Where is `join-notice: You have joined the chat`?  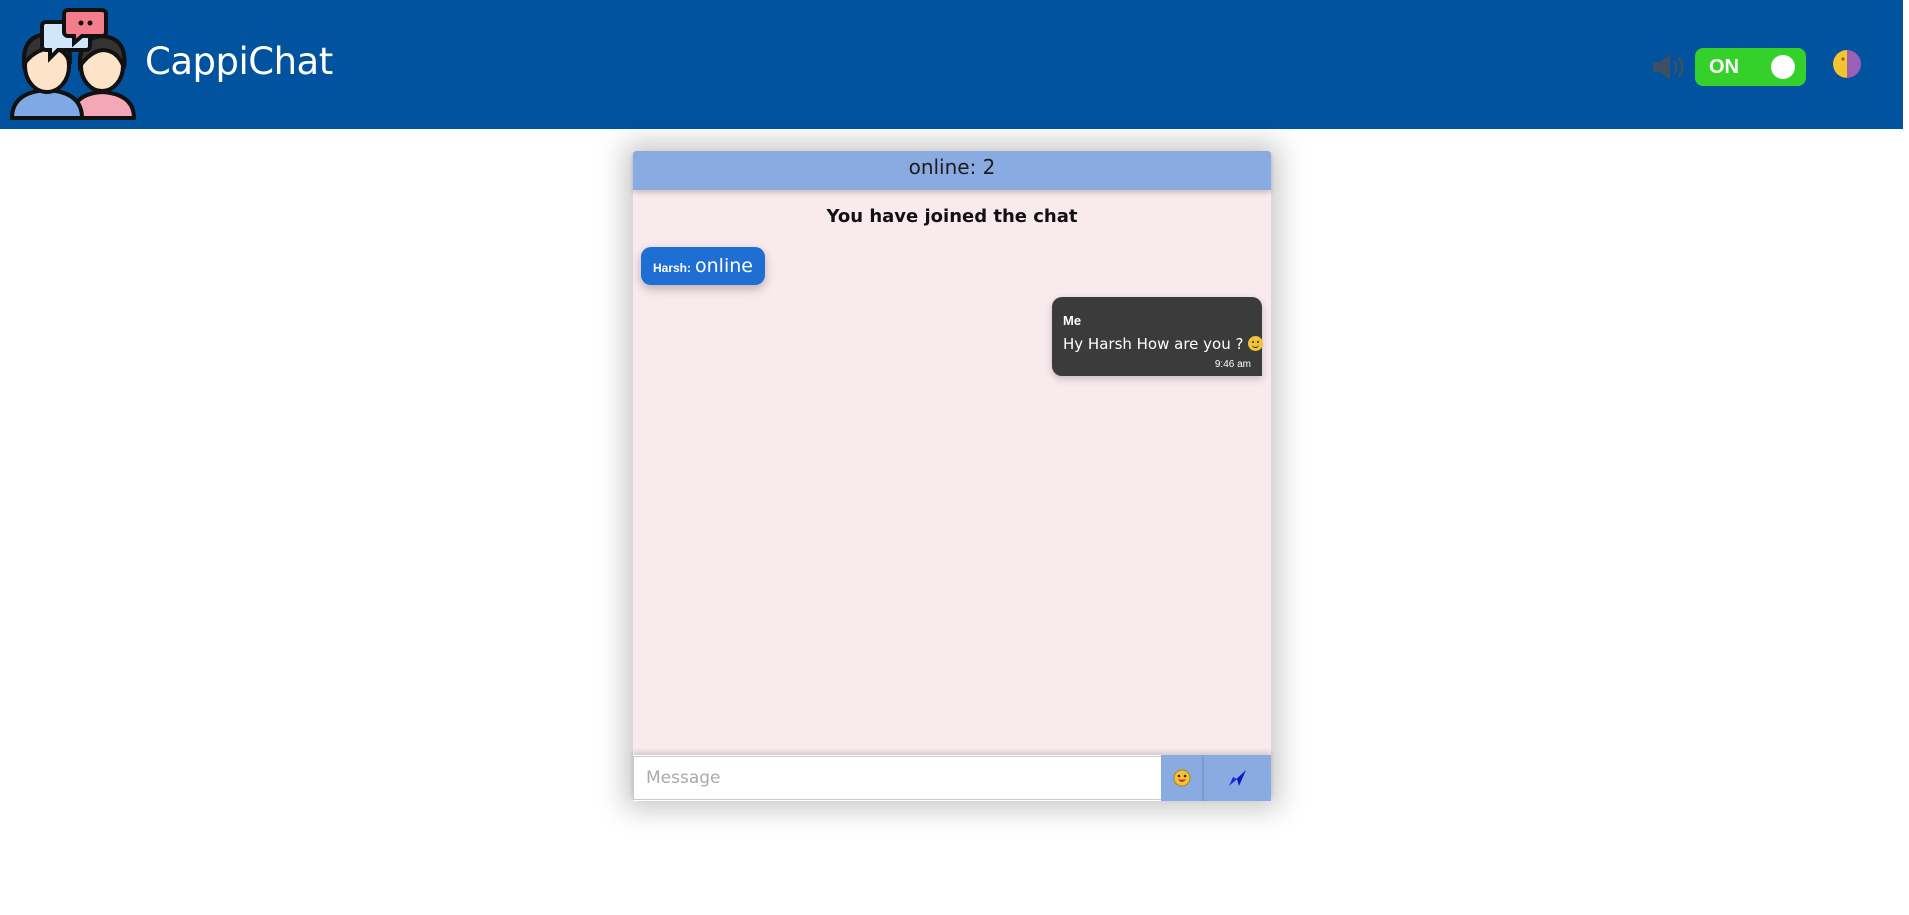 join-notice: You have joined the chat is located at coordinates (952, 216).